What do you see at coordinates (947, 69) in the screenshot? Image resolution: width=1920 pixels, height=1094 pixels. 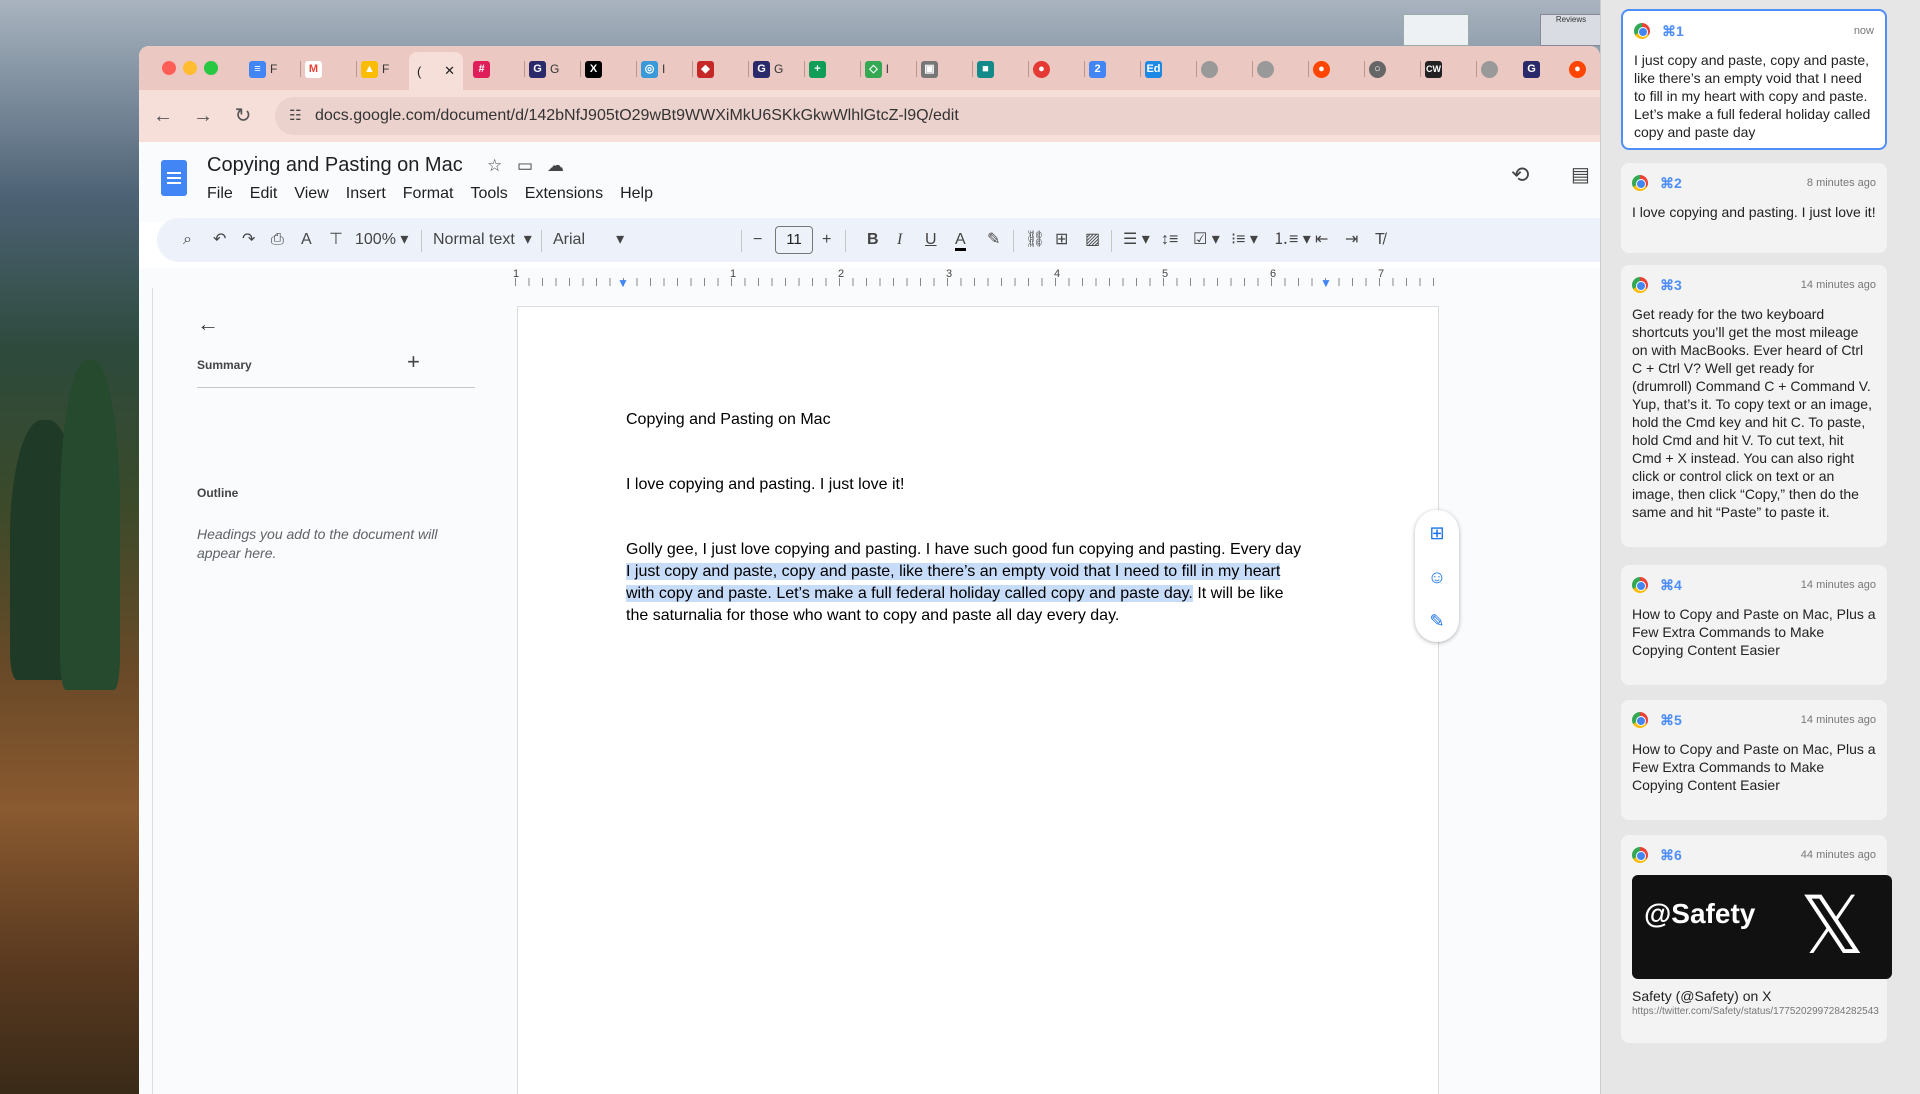 I see `tab-lock: ▣` at bounding box center [947, 69].